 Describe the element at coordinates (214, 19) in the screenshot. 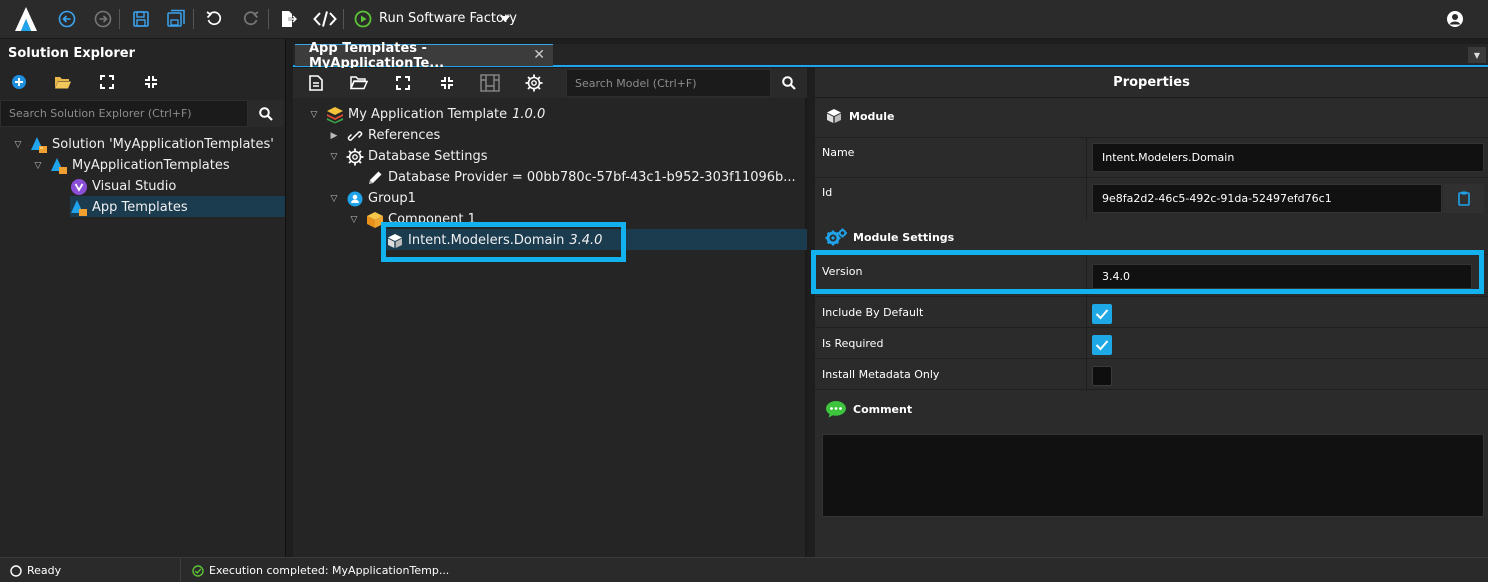

I see `undo-icon` at that location.